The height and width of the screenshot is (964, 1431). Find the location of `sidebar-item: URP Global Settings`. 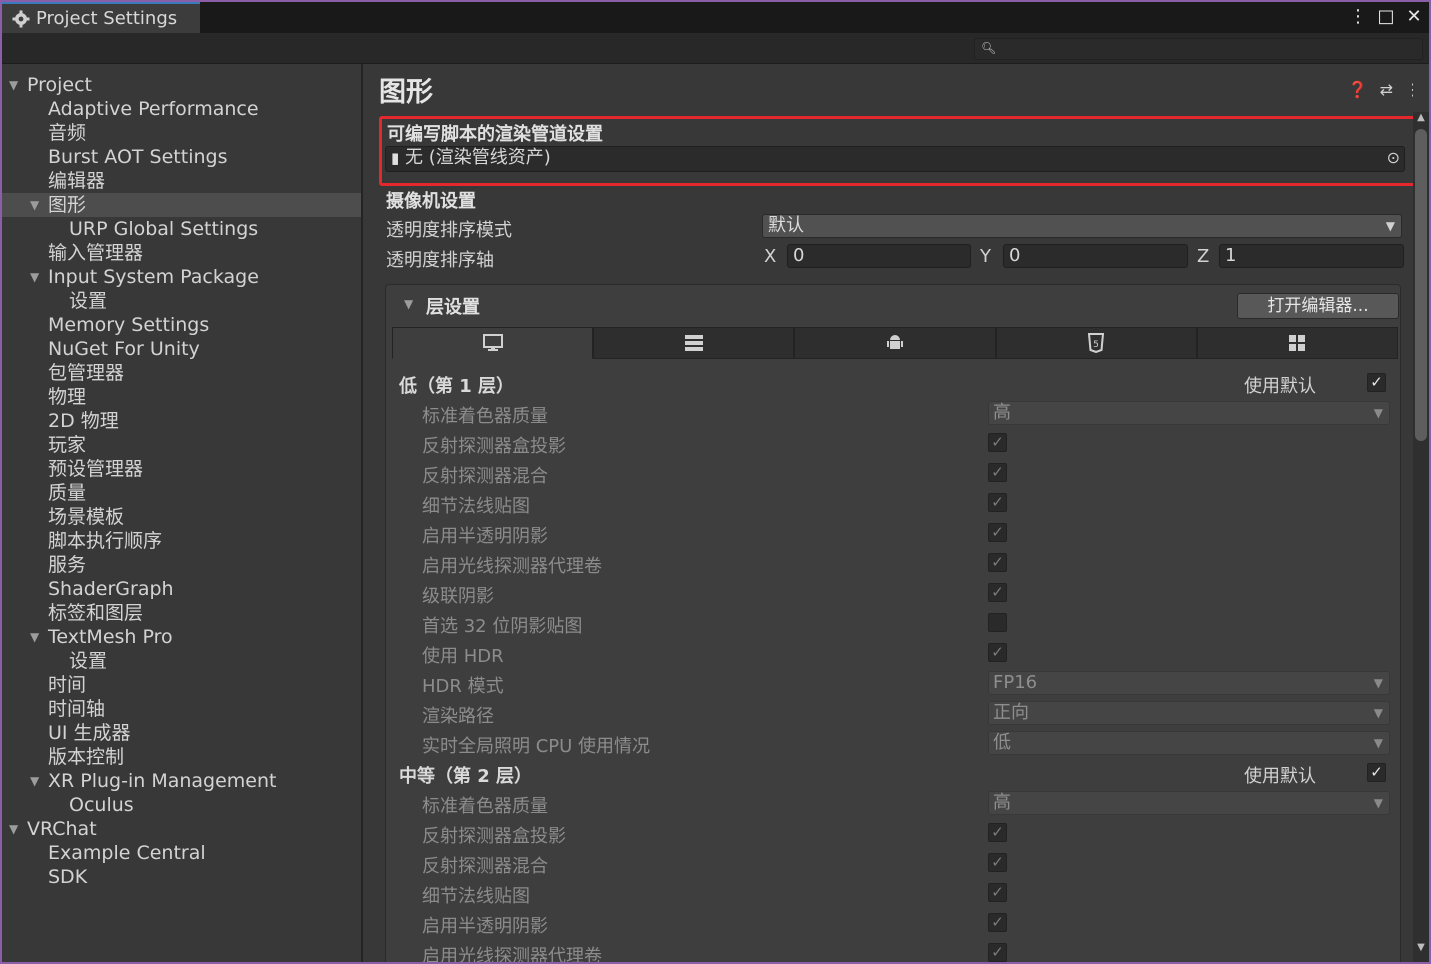

sidebar-item: URP Global Settings is located at coordinates (181, 229).